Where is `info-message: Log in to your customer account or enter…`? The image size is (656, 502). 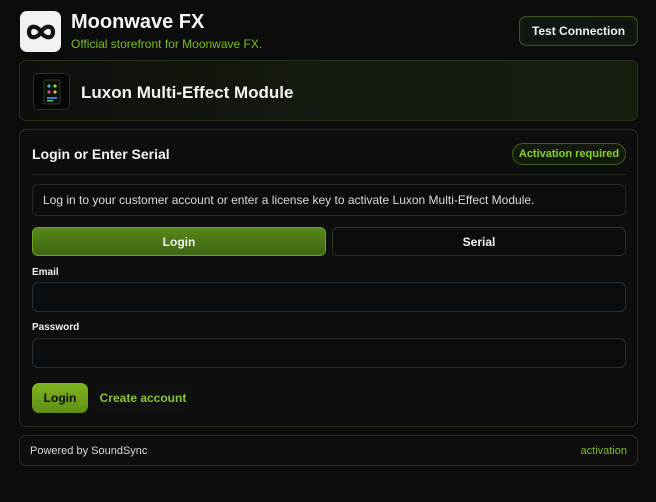
info-message: Log in to your customer account or enter… is located at coordinates (329, 200).